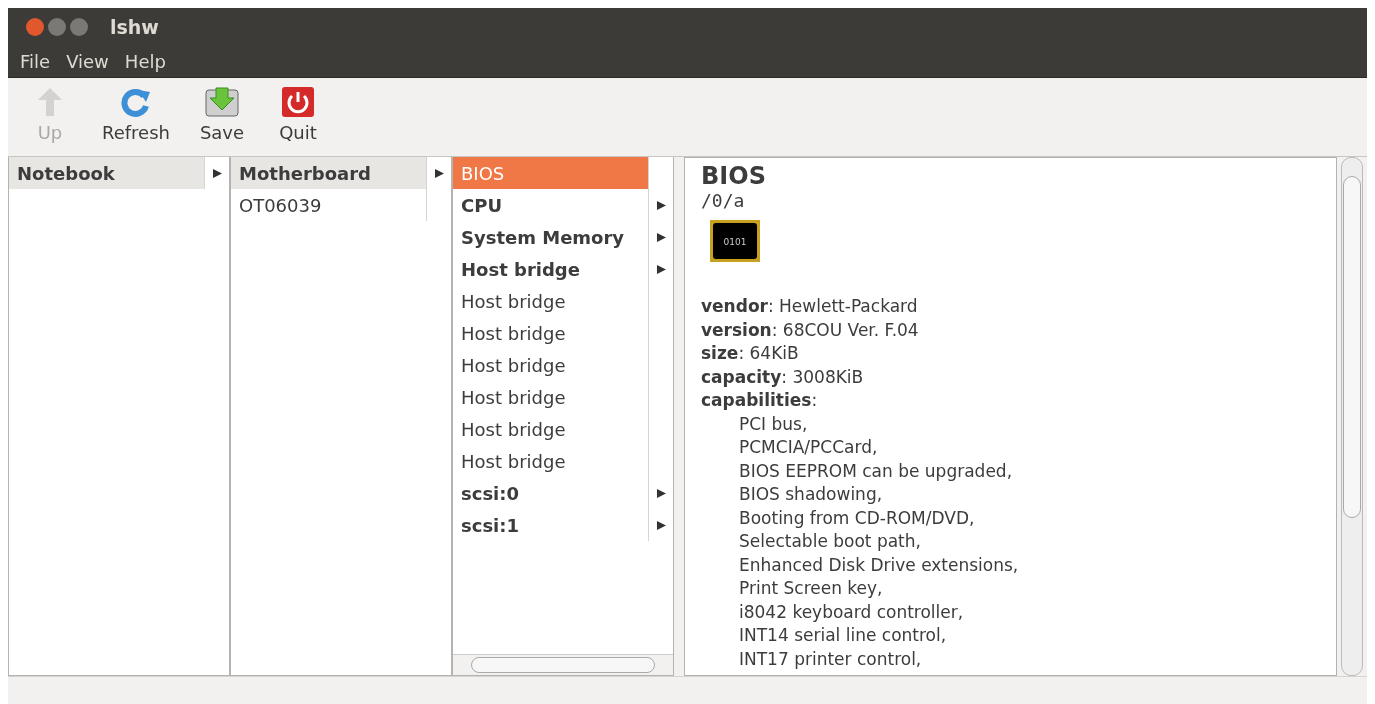 The width and height of the screenshot is (1375, 704). What do you see at coordinates (830, 659) in the screenshot?
I see `capability-item: INT17 printer control,` at bounding box center [830, 659].